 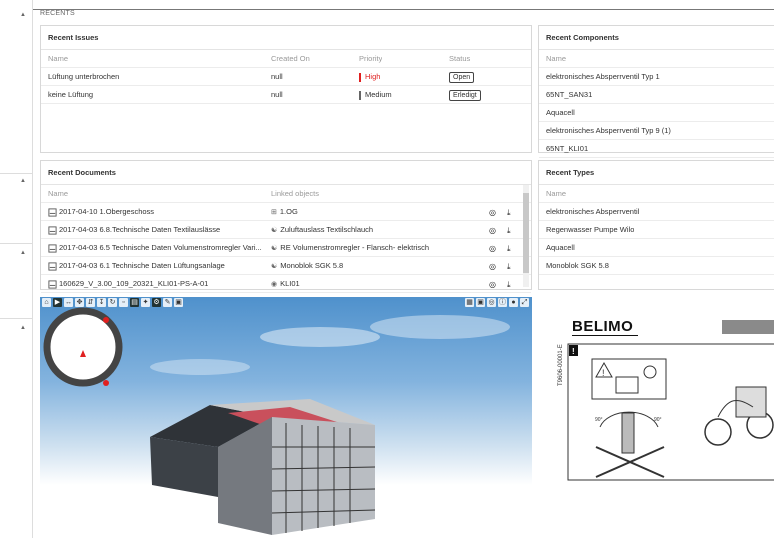 What do you see at coordinates (107, 211) in the screenshot?
I see `document-name: 2017-04-10 1.Obergeschoss` at bounding box center [107, 211].